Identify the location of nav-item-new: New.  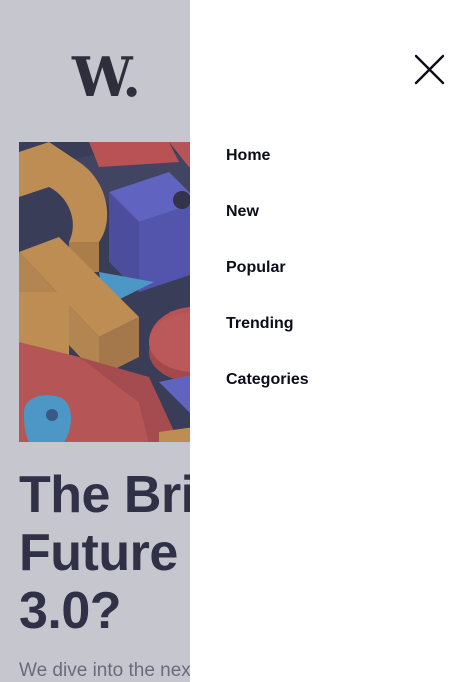
(267, 226).